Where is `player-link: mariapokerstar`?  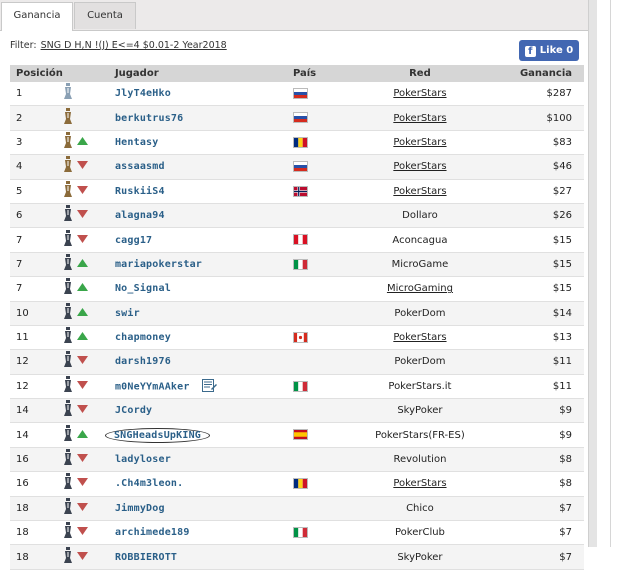 player-link: mariapokerstar is located at coordinates (158, 264).